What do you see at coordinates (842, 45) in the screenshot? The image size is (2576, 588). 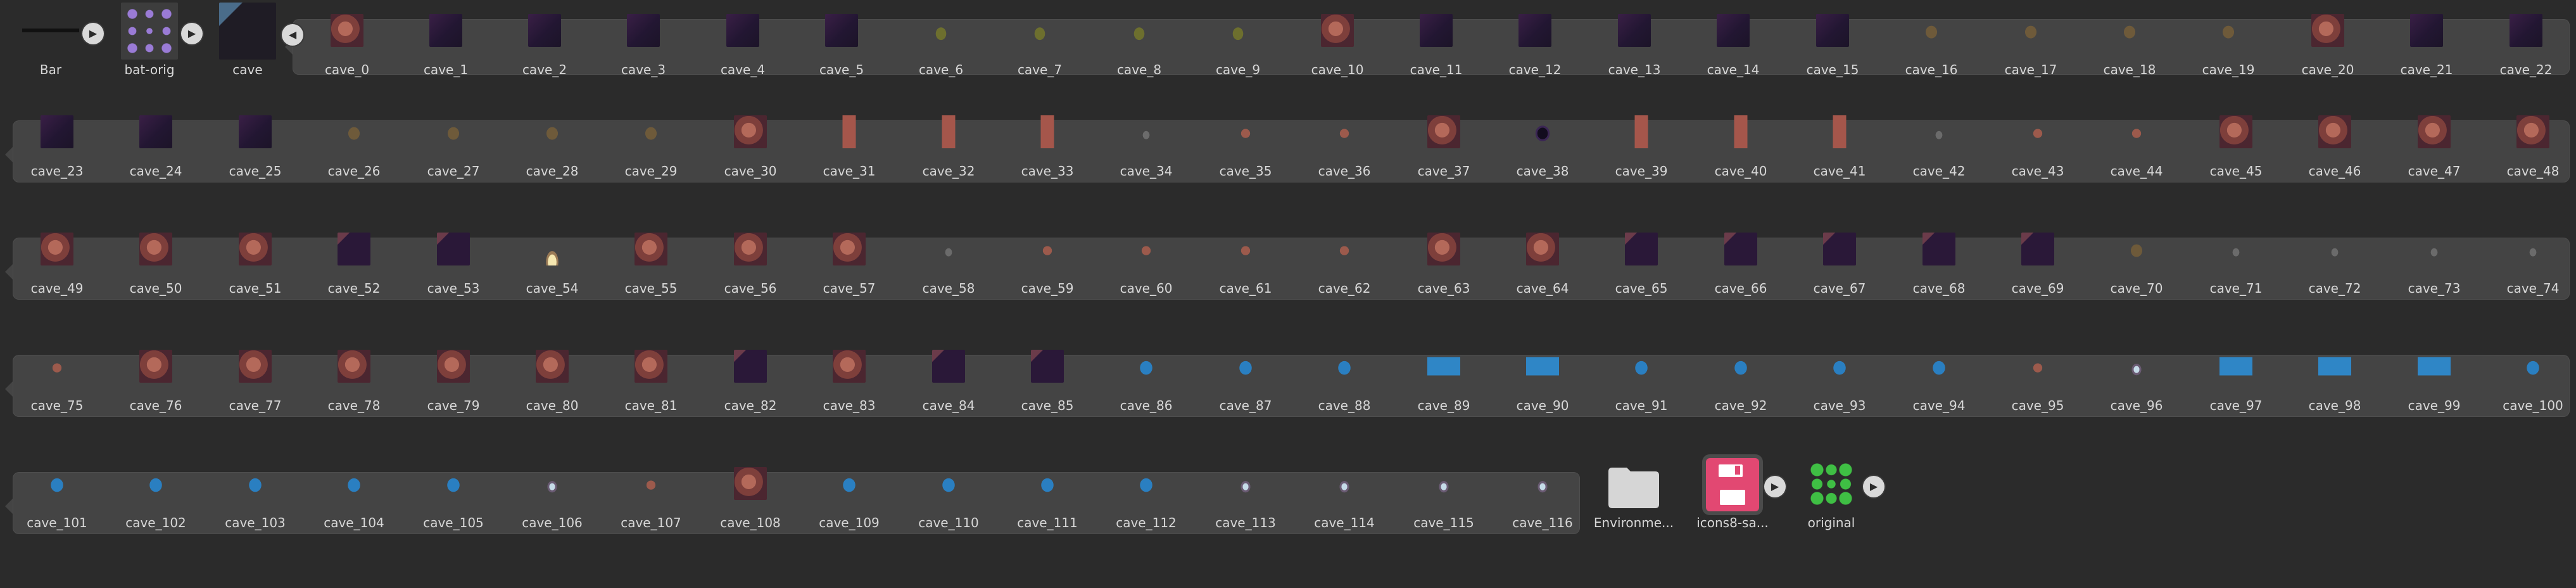 I see `asset-tile: cave_5` at bounding box center [842, 45].